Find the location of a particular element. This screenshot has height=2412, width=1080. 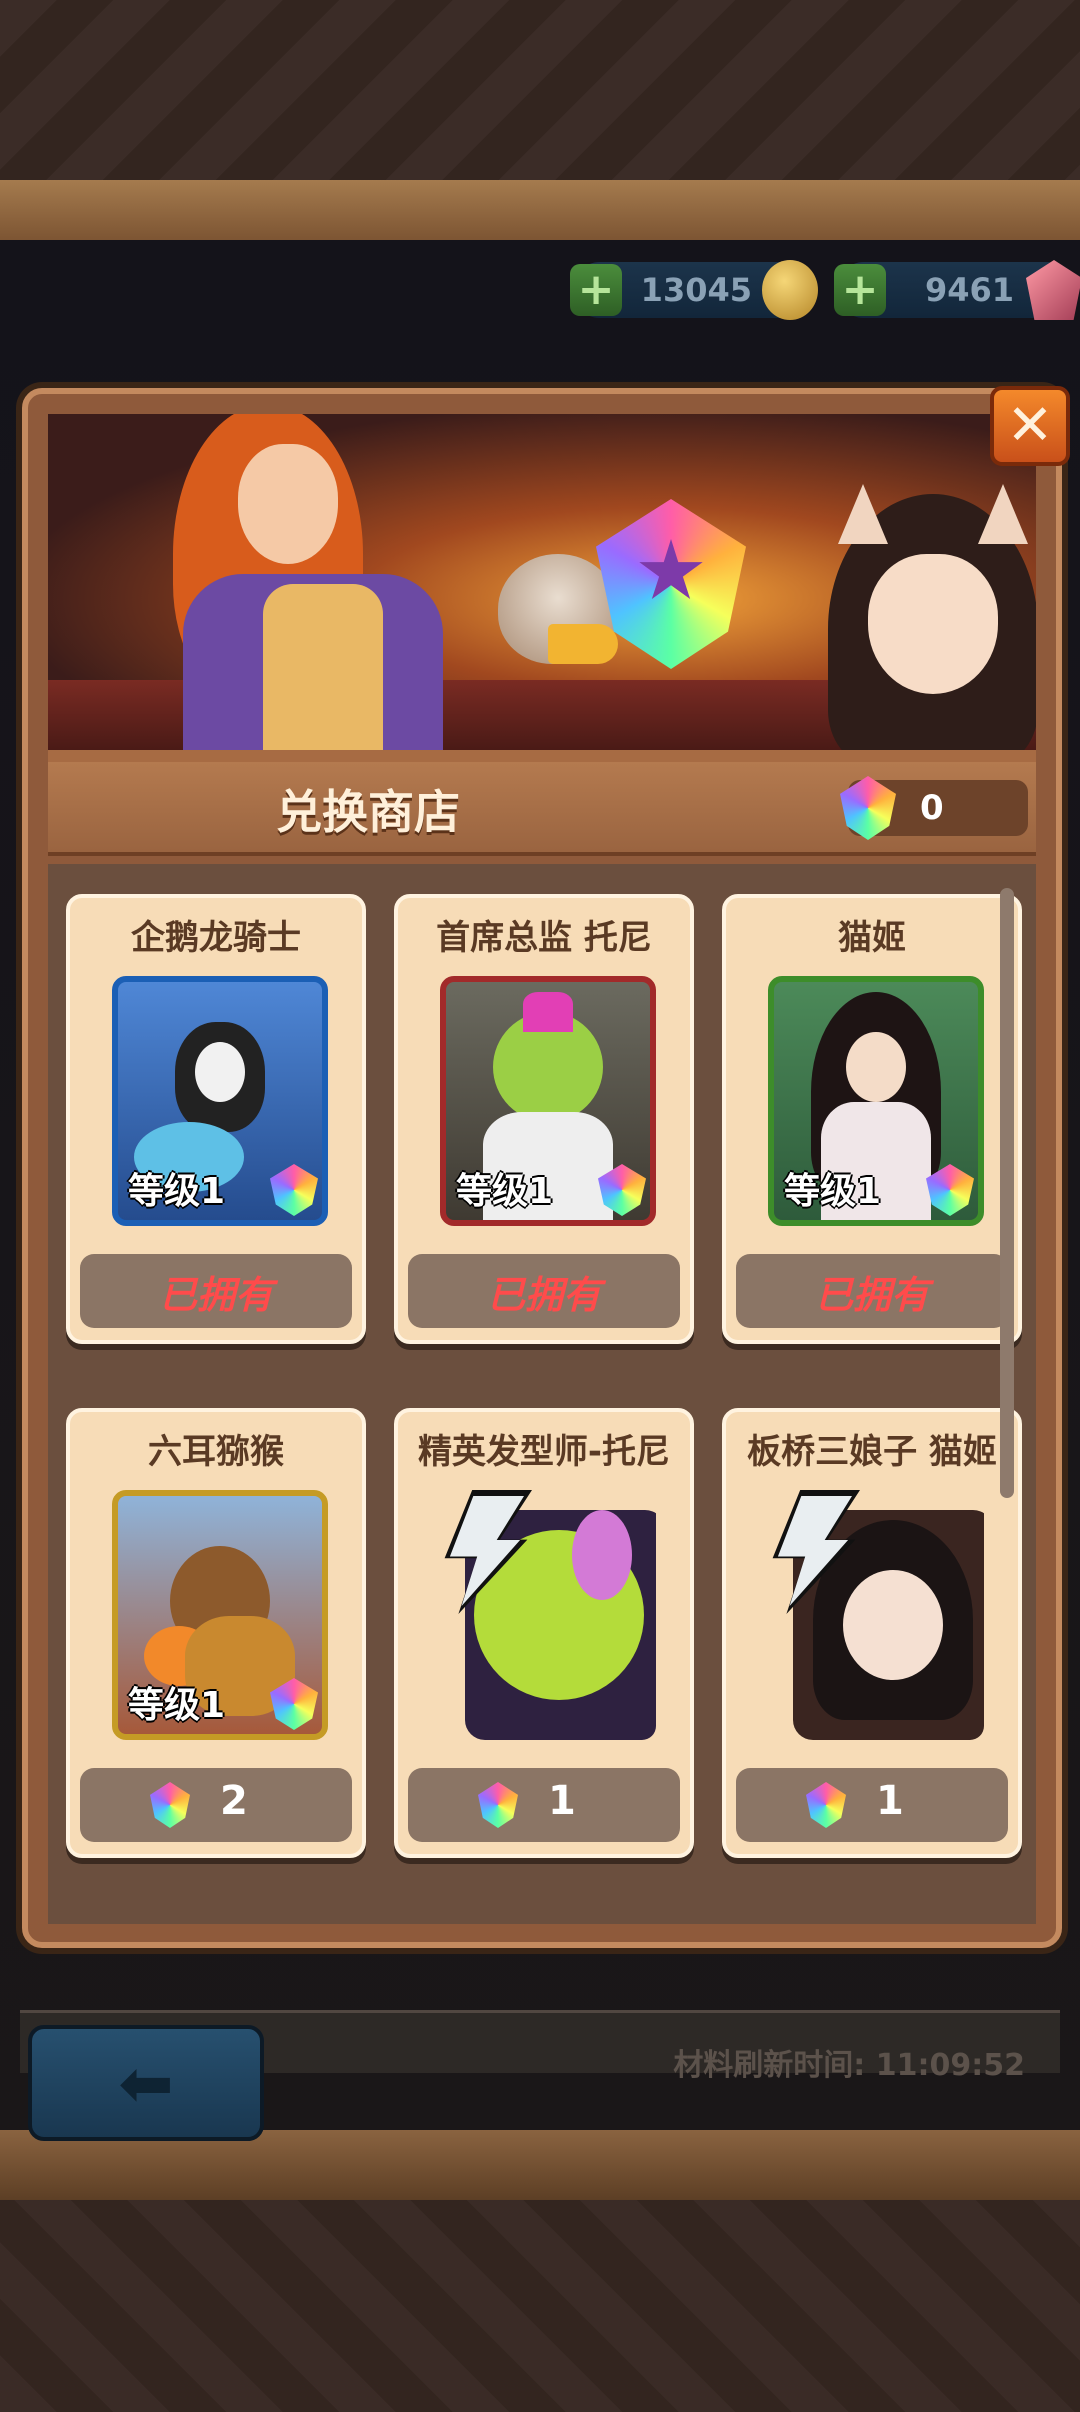

gem-currency-bar: + 9461 is located at coordinates (957, 290).